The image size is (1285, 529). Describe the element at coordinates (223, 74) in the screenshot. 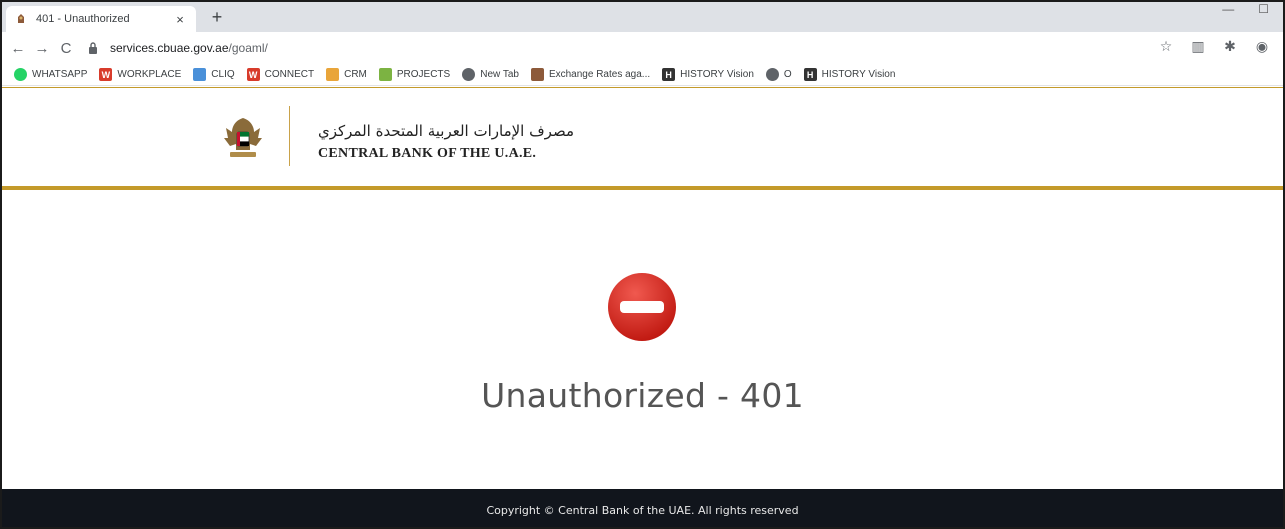

I see `bookmark-label: CLIQ` at that location.